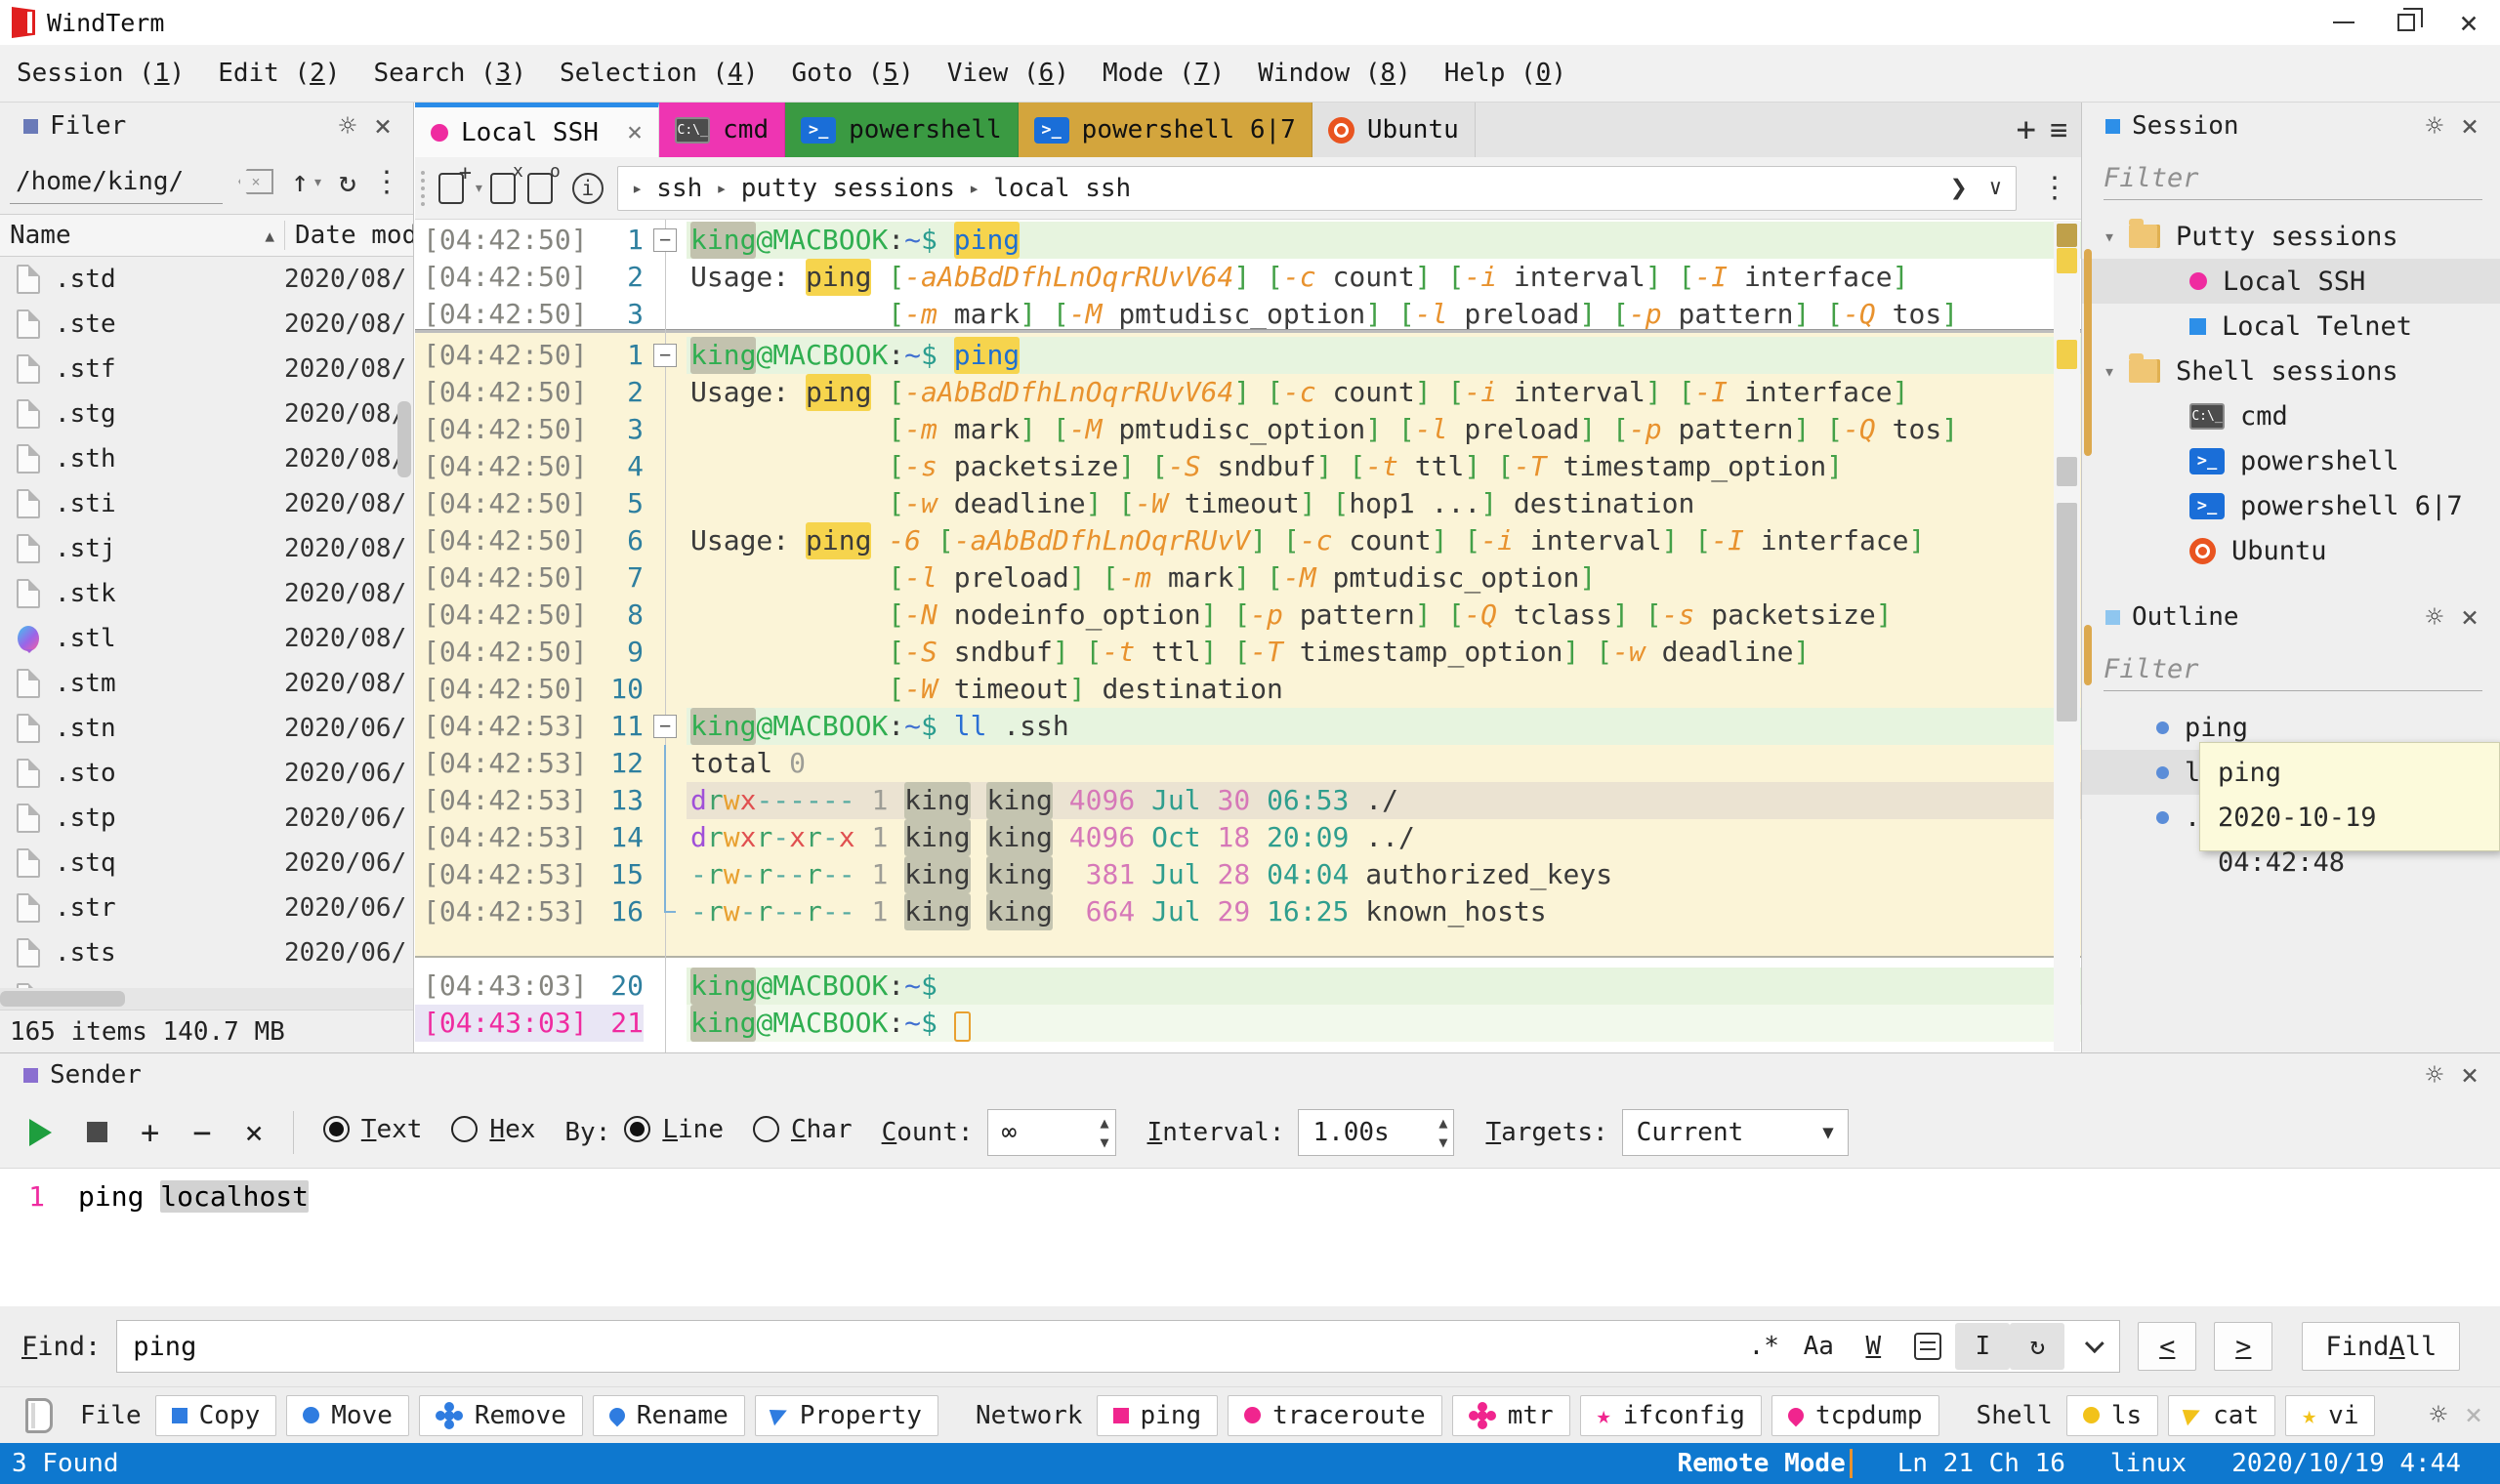 This screenshot has width=2500, height=1484. I want to click on tab-powershell: >_ powershell, so click(902, 130).